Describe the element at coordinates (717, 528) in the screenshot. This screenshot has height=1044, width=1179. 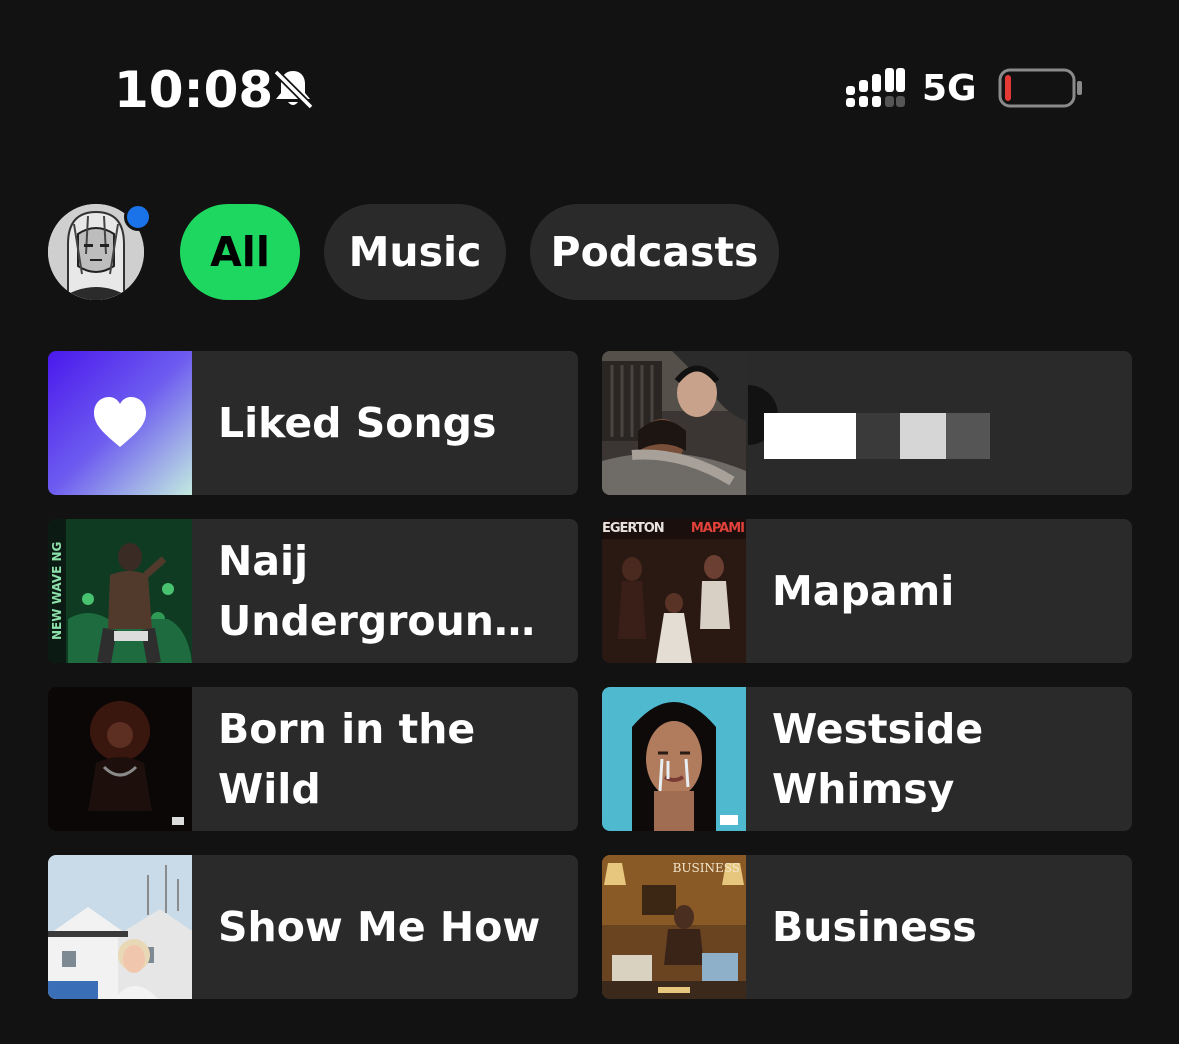
I see `art-text-right: MAPAMI` at that location.